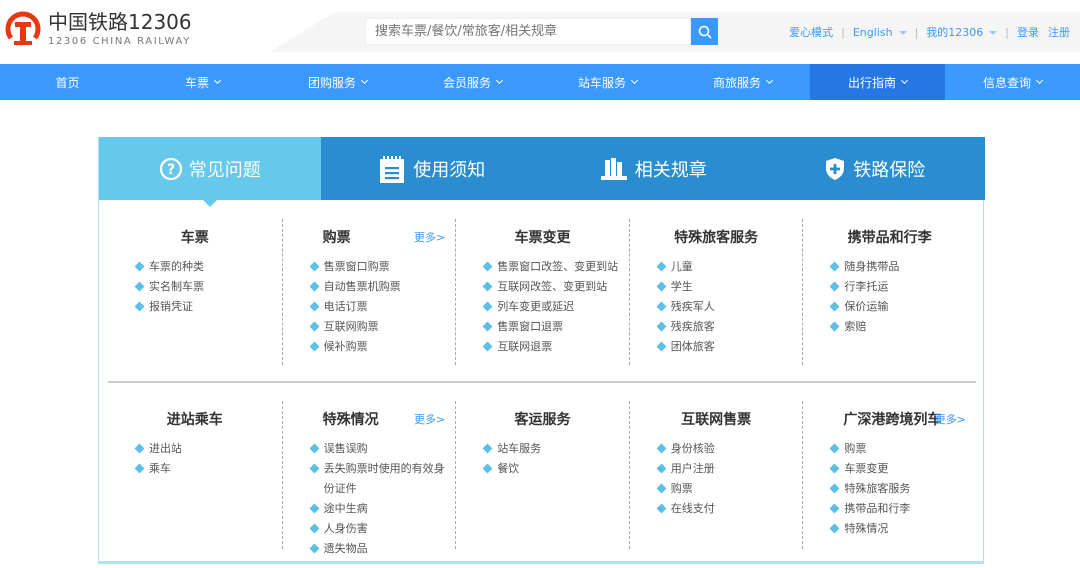  I want to click on nav-item: 站车服务, so click(607, 82).